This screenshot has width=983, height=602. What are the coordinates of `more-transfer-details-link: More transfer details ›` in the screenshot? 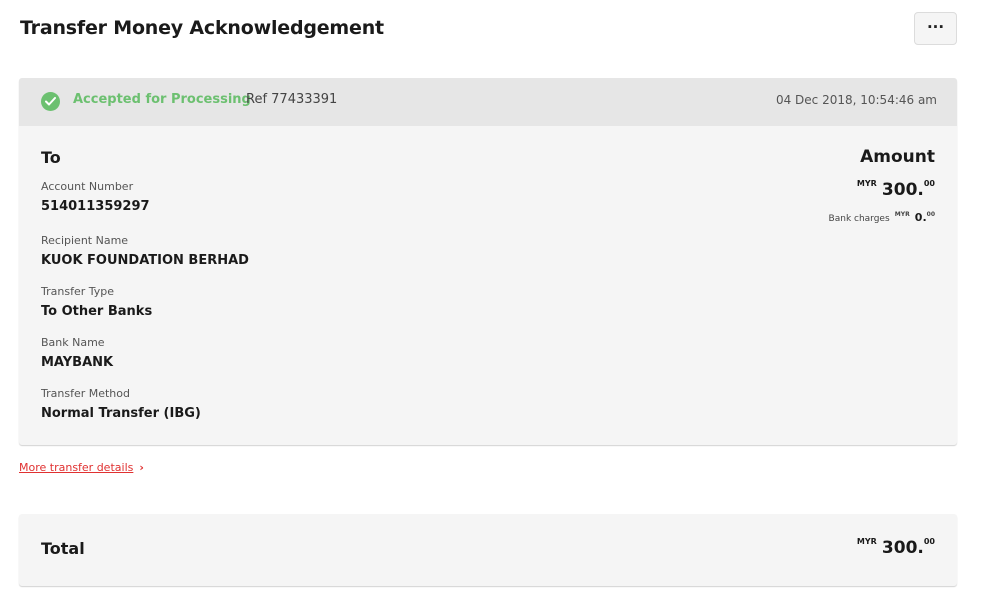 It's located at (81, 467).